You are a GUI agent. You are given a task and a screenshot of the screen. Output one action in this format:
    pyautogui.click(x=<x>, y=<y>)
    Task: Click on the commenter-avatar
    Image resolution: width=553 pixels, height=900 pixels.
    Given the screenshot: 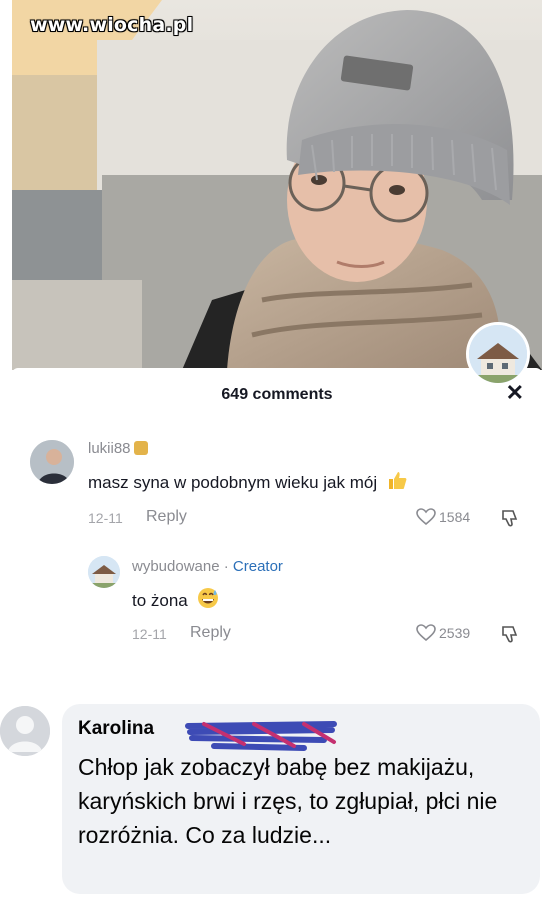 What is the action you would take?
    pyautogui.click(x=52, y=462)
    